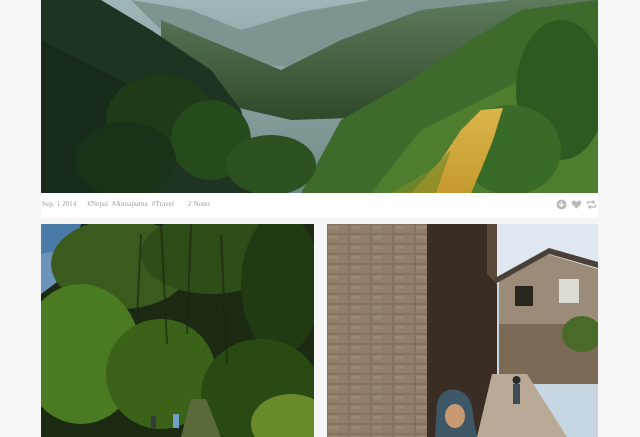 The image size is (640, 437). Describe the element at coordinates (199, 204) in the screenshot. I see `notes-count: 2 Notes` at that location.